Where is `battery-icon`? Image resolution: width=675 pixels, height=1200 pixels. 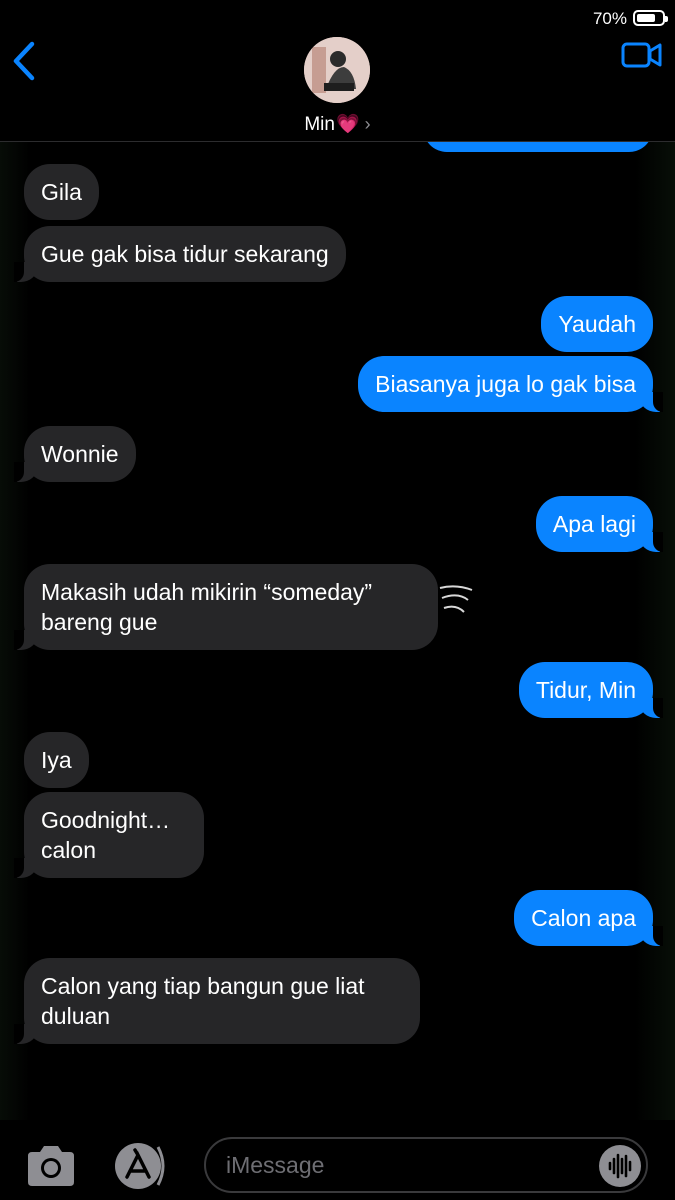
battery-icon is located at coordinates (650, 18).